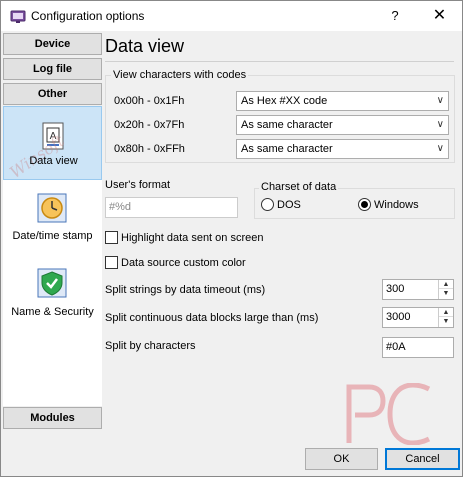  Describe the element at coordinates (145, 46) in the screenshot. I see `page-title: Data view` at that location.